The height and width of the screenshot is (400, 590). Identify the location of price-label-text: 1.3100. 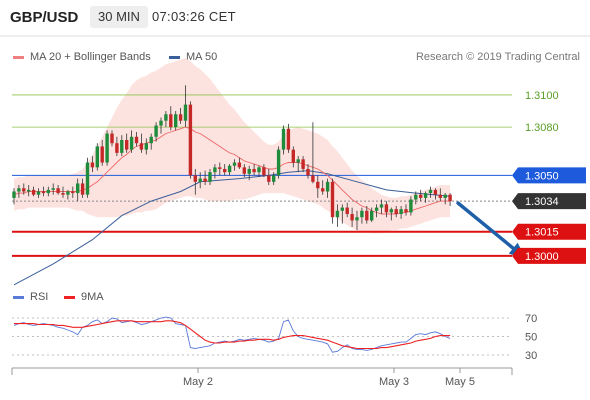
(542, 96).